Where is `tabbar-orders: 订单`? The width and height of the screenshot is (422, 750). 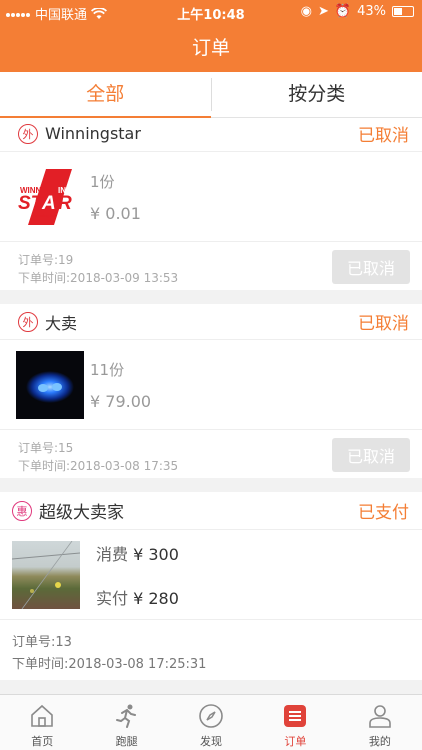 tabbar-orders: 订单 is located at coordinates (295, 722).